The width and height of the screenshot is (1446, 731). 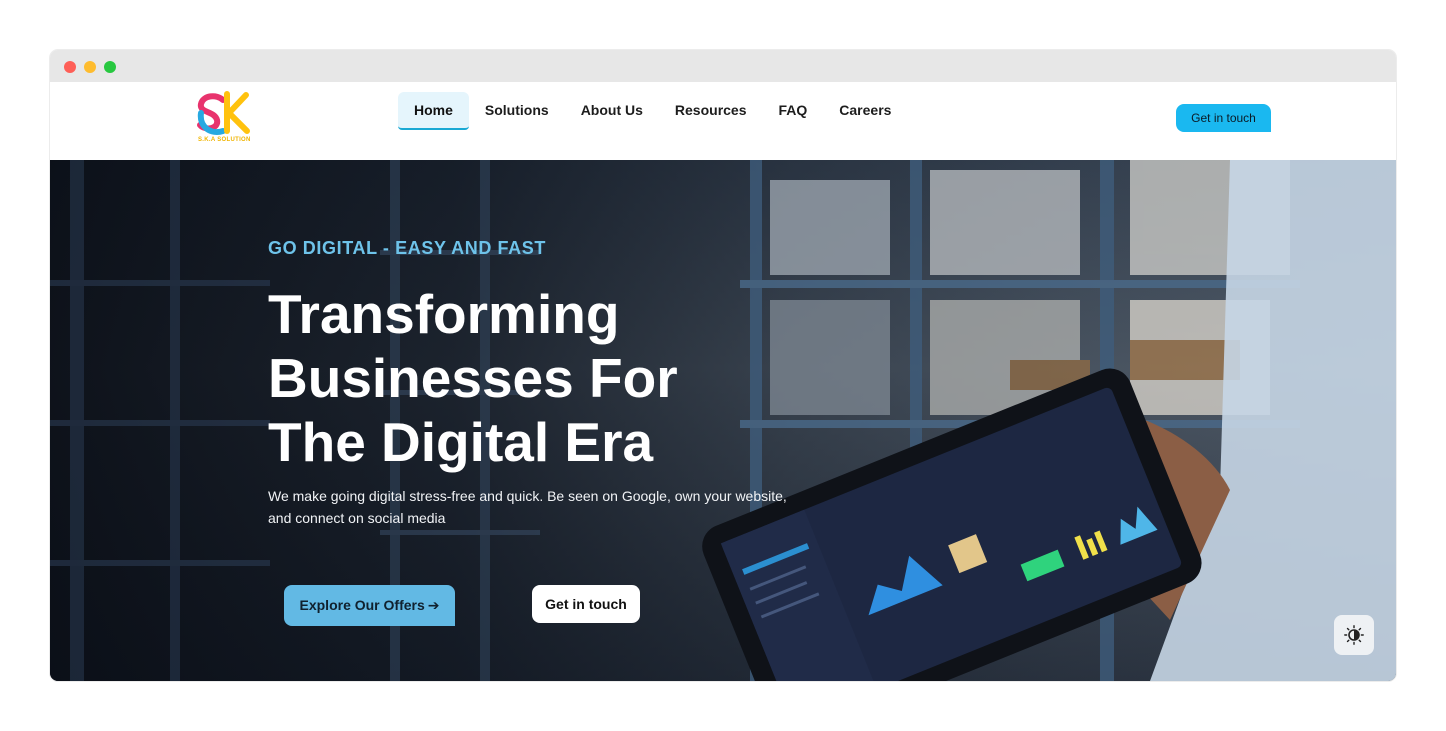 I want to click on get-in-touch-hero-button: Get in touch, so click(x=586, y=604).